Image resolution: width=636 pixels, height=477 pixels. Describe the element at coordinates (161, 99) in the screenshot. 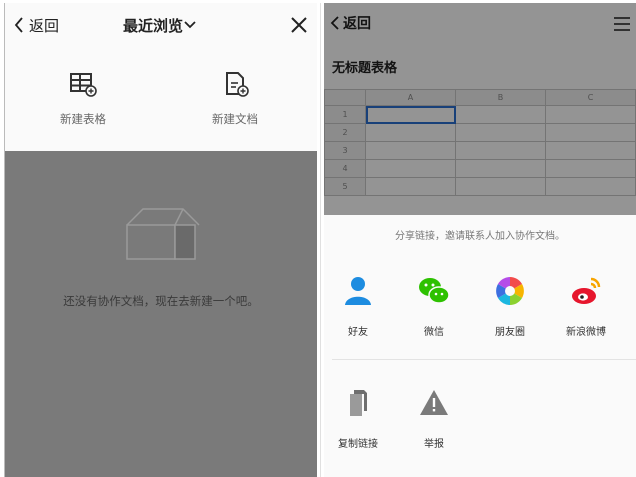

I see `create-actions: 新建表格 新建文档` at that location.